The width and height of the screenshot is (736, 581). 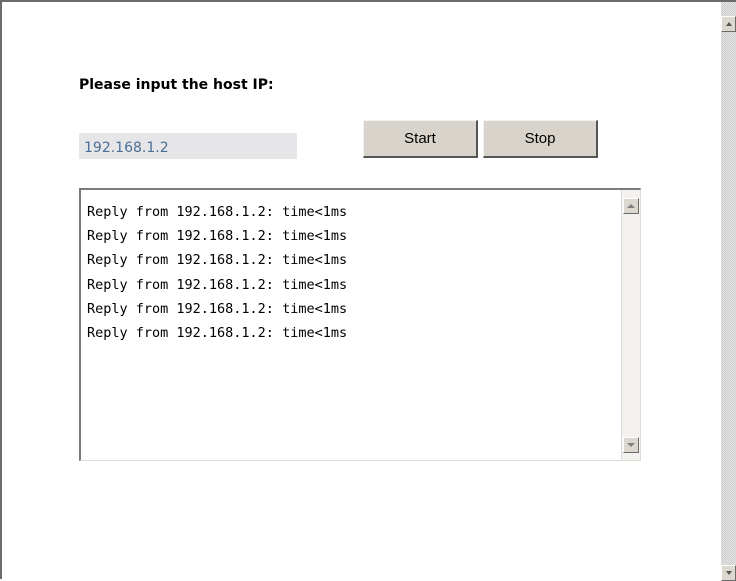 I want to click on stop-button: Stop, so click(x=540, y=139).